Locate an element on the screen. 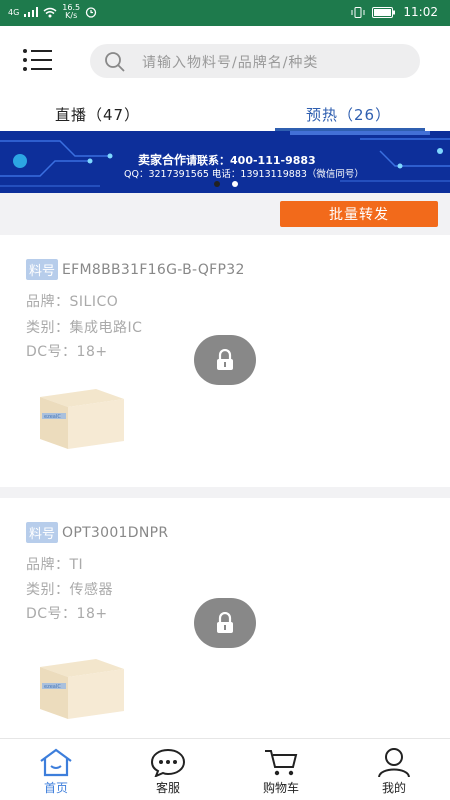  category-label: 类别：传感器 is located at coordinates (69, 590).